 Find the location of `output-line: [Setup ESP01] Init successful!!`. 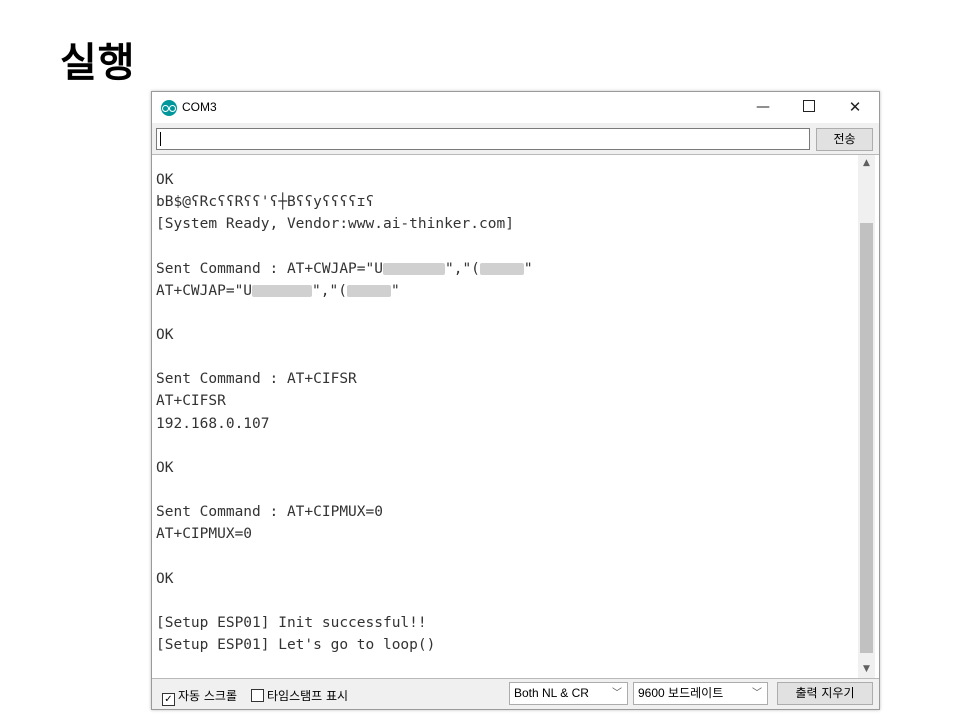

output-line: [Setup ESP01] Init successful!! is located at coordinates (344, 623).